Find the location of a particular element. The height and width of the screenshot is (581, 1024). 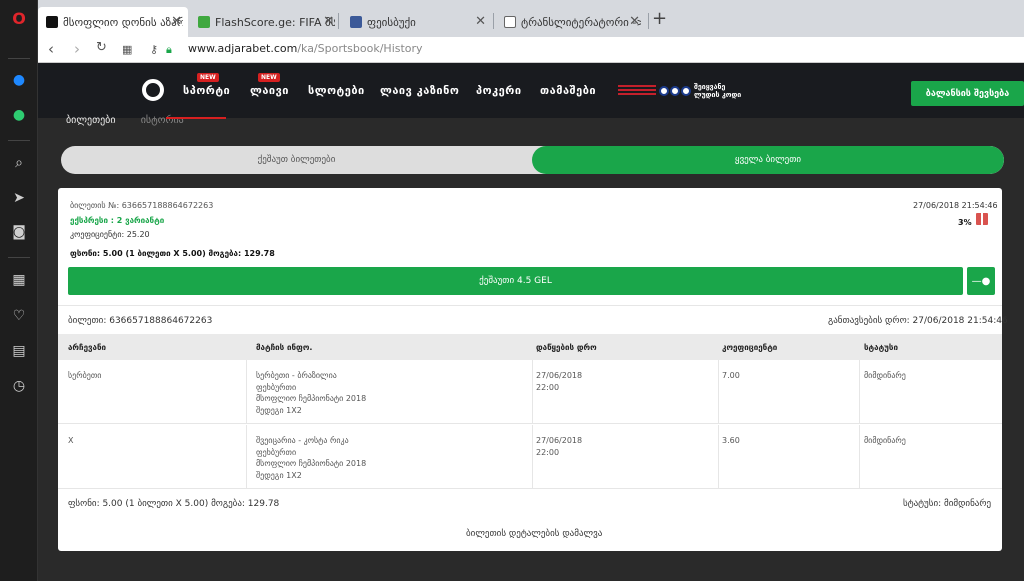

speed-dial-icon: ▦ is located at coordinates (19, 280).